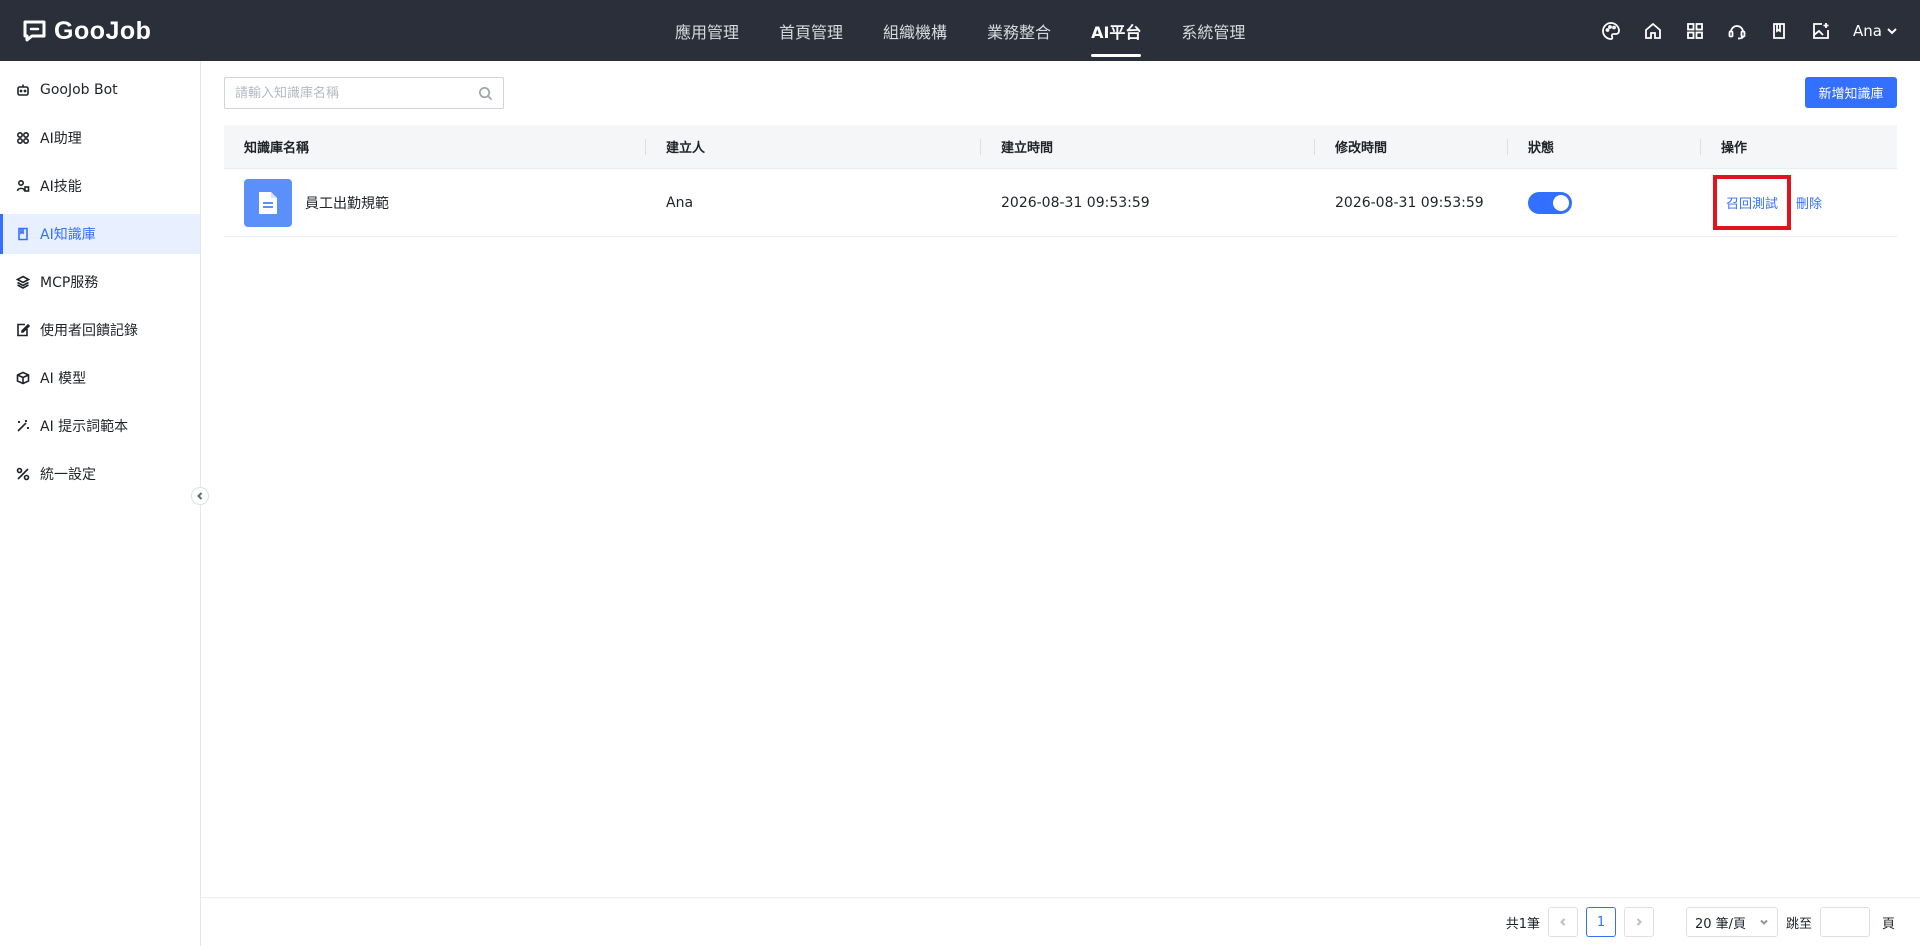 This screenshot has width=1920, height=946. I want to click on total-count: 共1筆, so click(1522, 924).